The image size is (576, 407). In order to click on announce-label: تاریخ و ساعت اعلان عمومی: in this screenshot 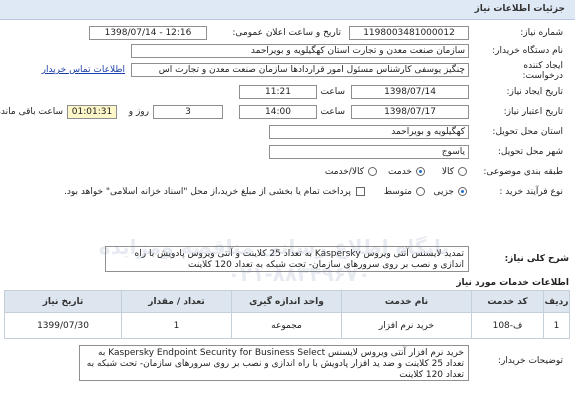, I will do `click(287, 33)`.